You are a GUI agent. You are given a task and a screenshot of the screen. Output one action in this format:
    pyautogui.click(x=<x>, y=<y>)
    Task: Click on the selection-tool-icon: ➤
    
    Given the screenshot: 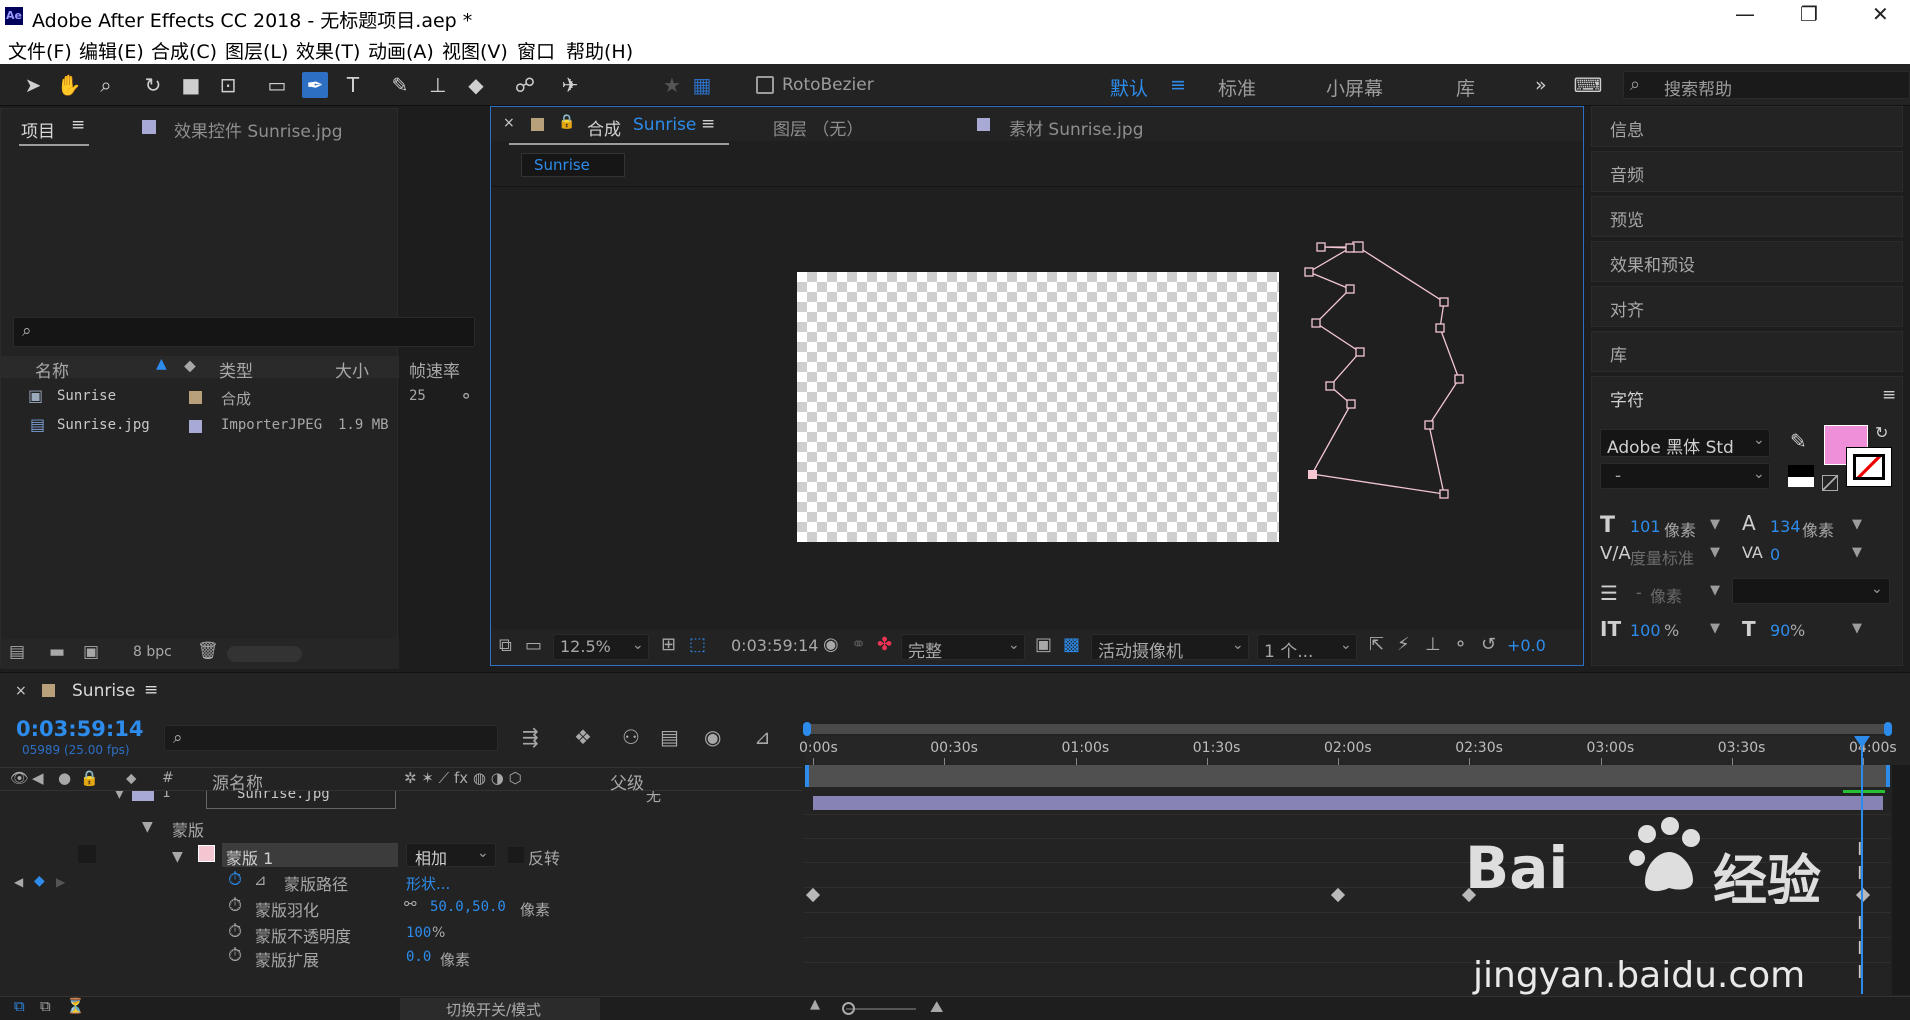 What is the action you would take?
    pyautogui.click(x=33, y=85)
    